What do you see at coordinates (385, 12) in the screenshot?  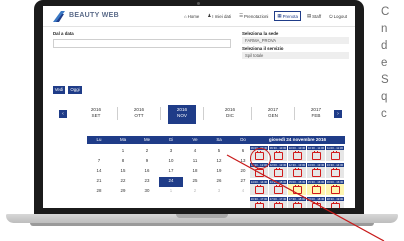 I see `side-letter: C` at bounding box center [385, 12].